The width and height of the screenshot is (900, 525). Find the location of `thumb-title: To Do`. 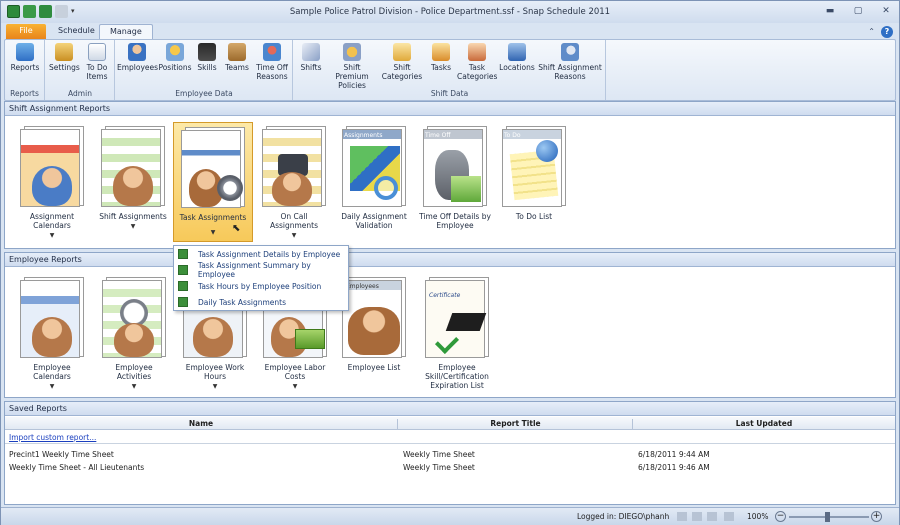

thumb-title: To Do is located at coordinates (512, 135).